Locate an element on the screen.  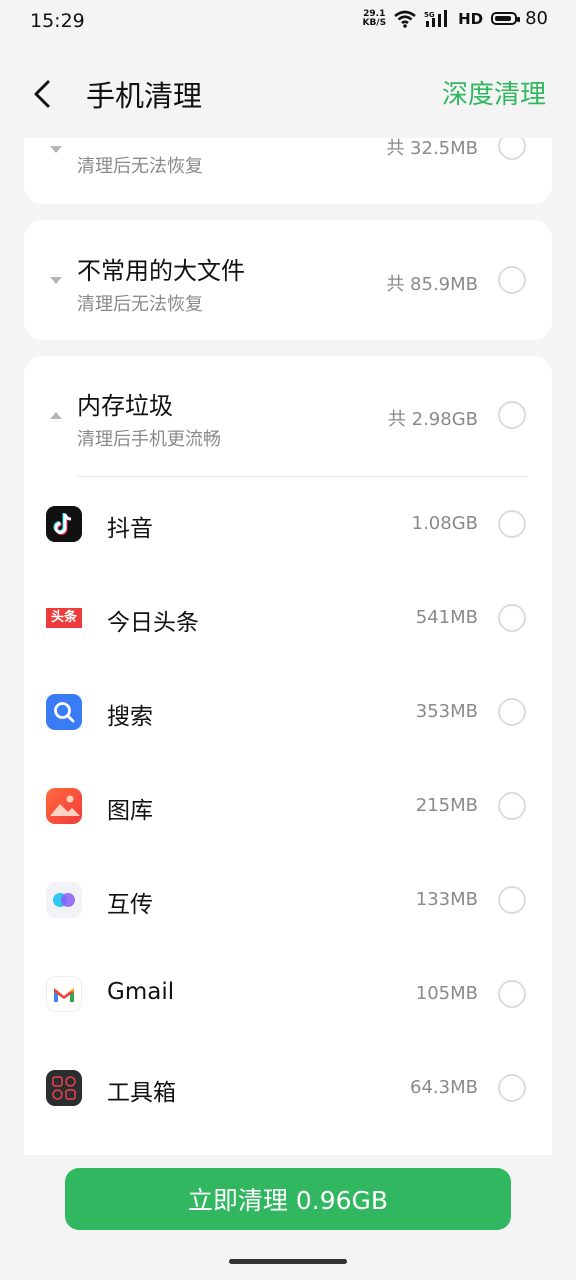
search-app-icon is located at coordinates (64, 712).